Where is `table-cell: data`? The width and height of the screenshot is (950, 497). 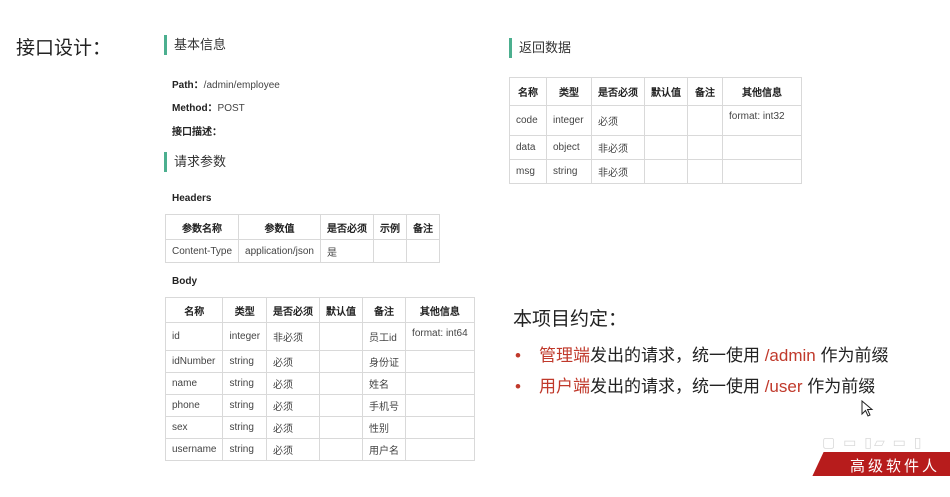 table-cell: data is located at coordinates (528, 147).